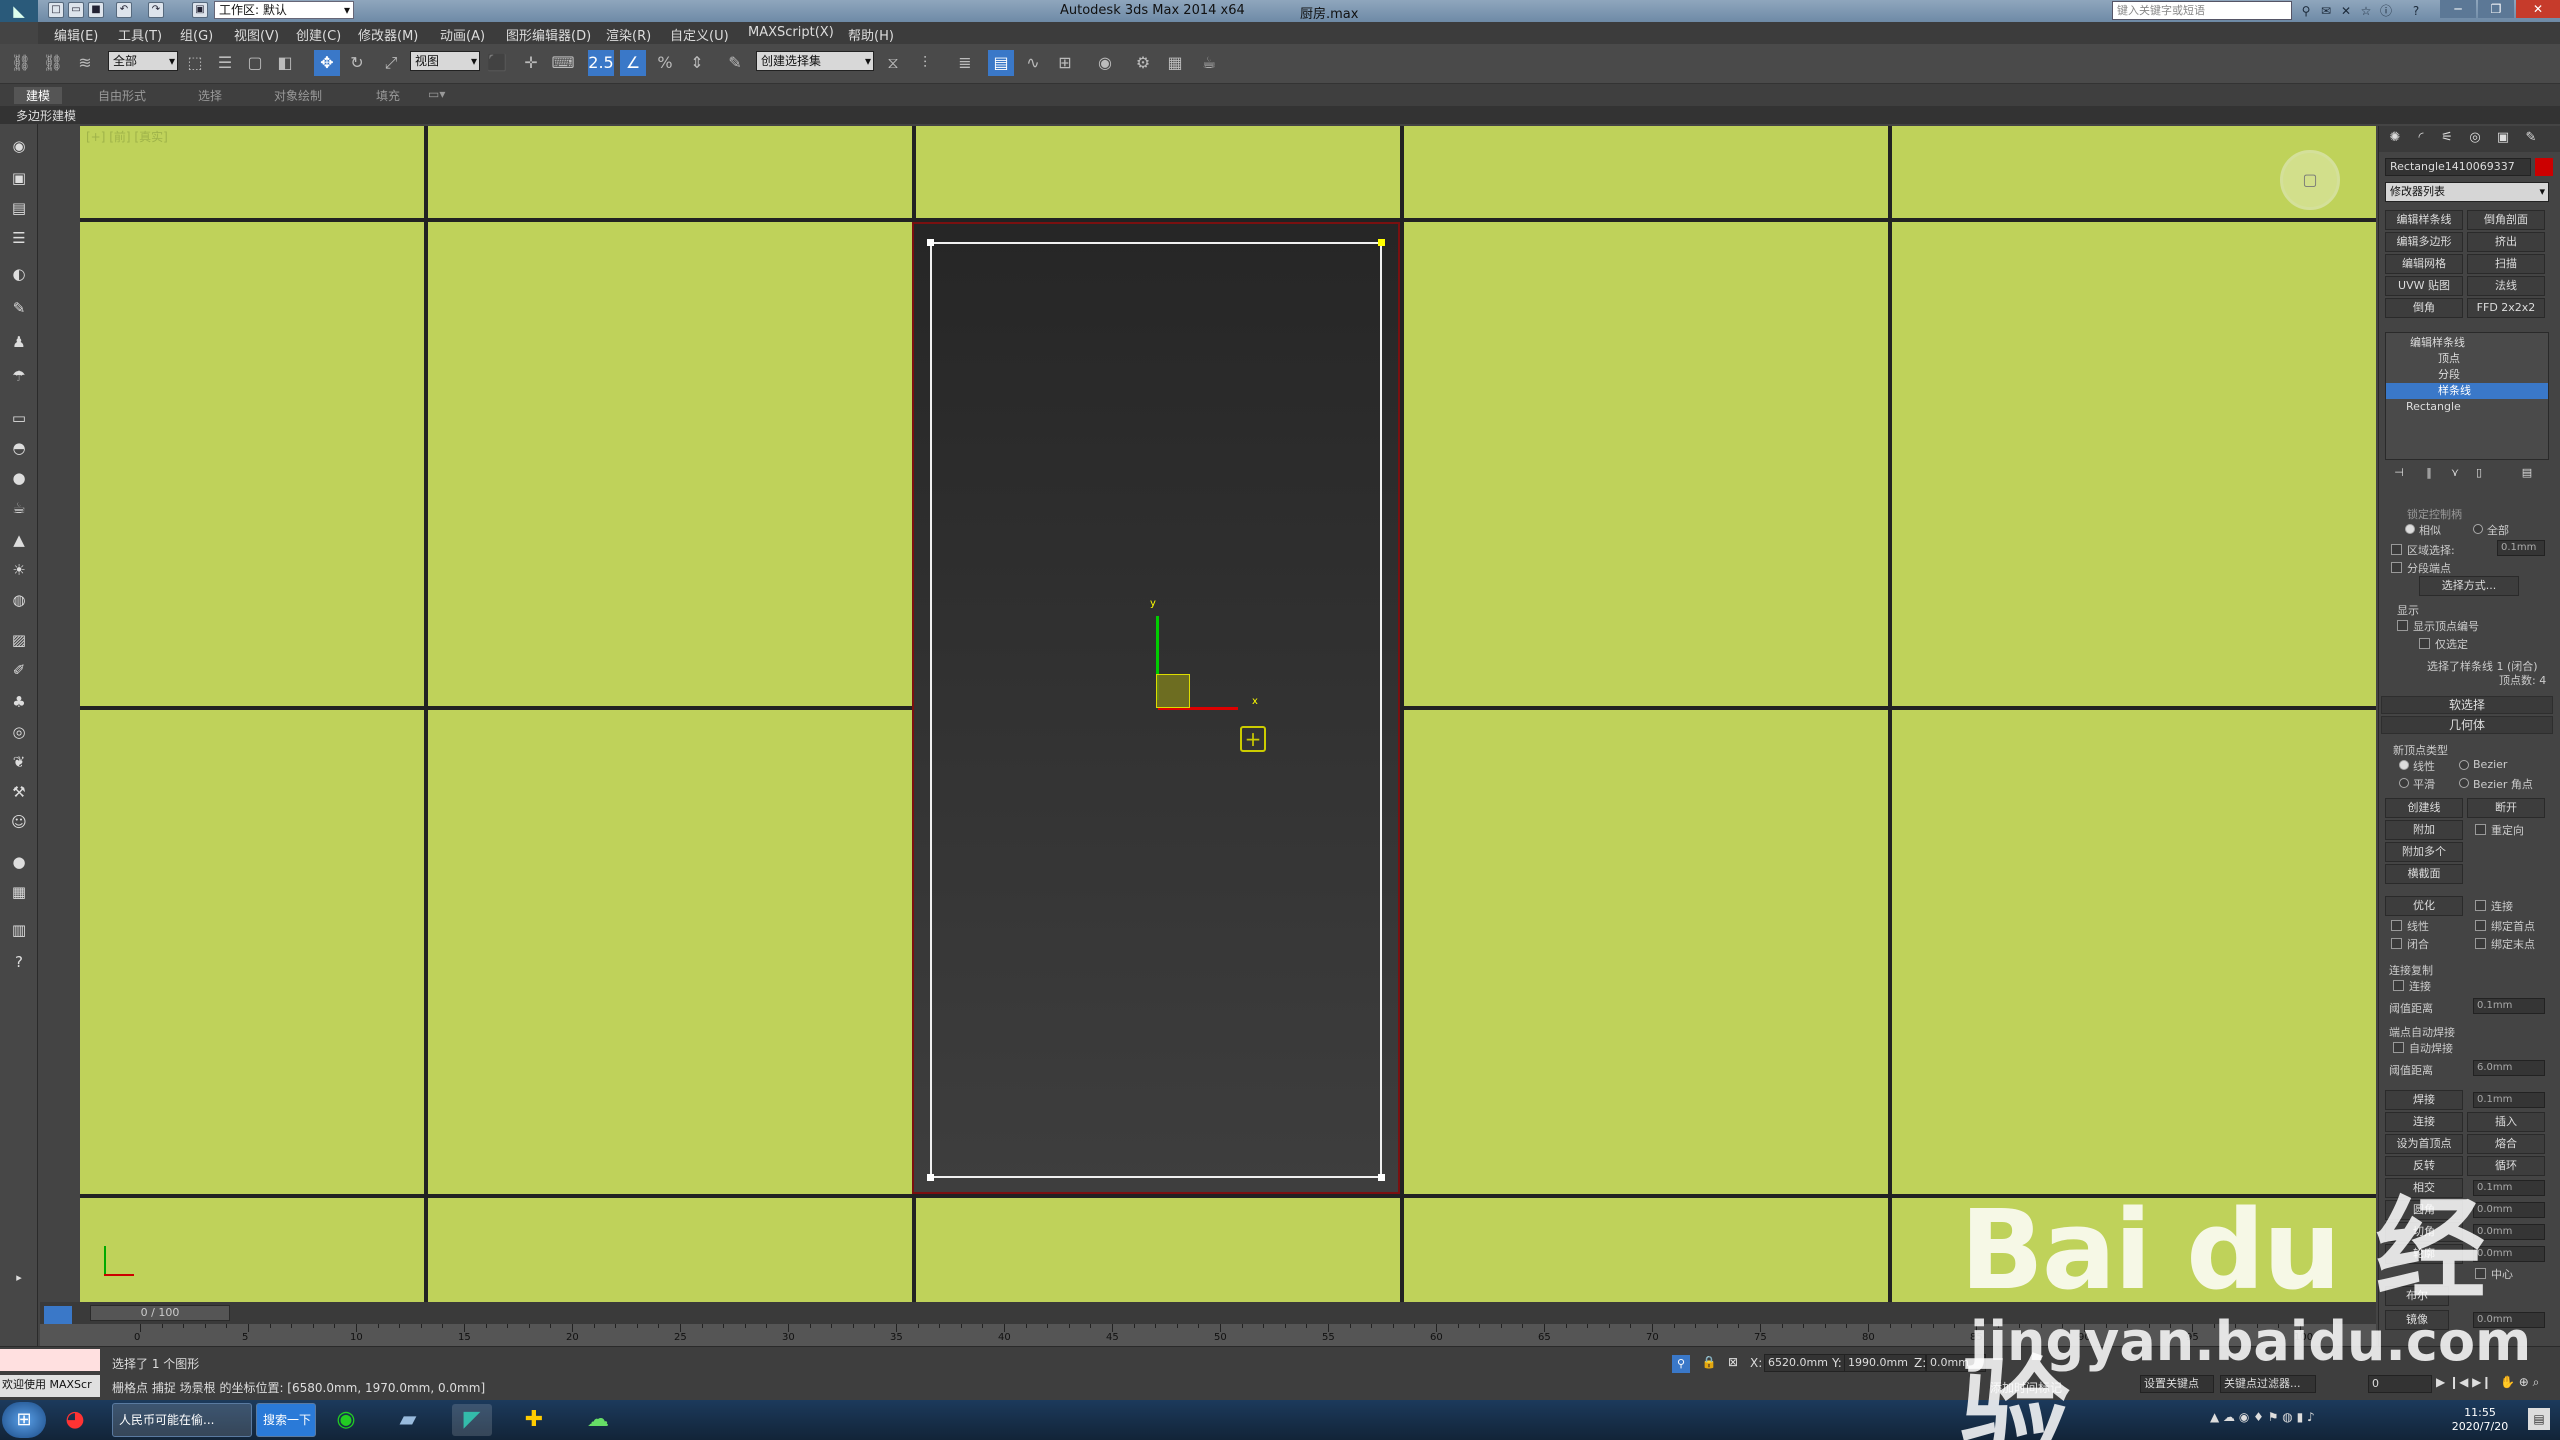  Describe the element at coordinates (2539, 1419) in the screenshot. I see `notification-icon: ▤` at that location.